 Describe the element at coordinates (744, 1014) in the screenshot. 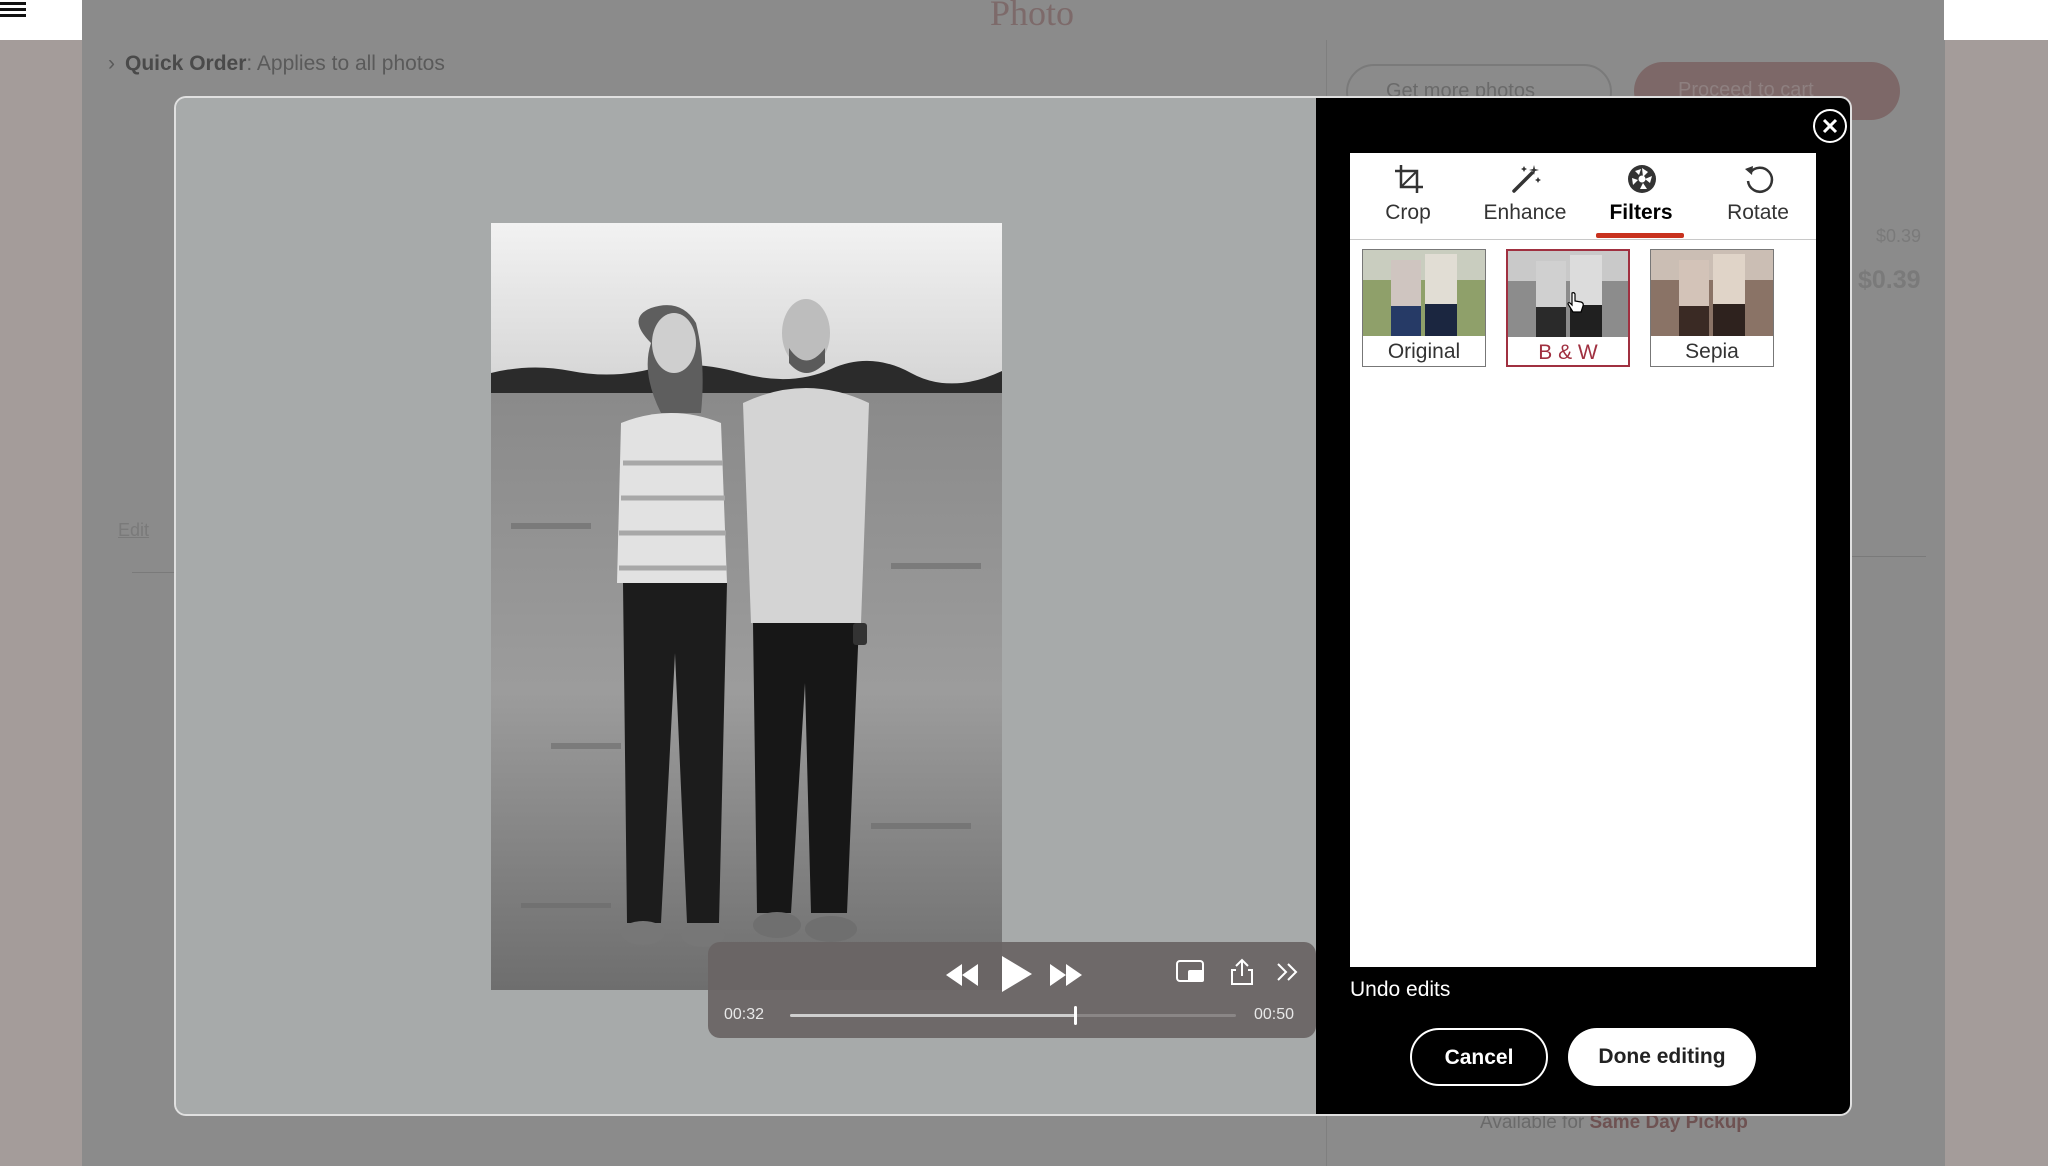

I see `elapsed-time: 00:32` at that location.